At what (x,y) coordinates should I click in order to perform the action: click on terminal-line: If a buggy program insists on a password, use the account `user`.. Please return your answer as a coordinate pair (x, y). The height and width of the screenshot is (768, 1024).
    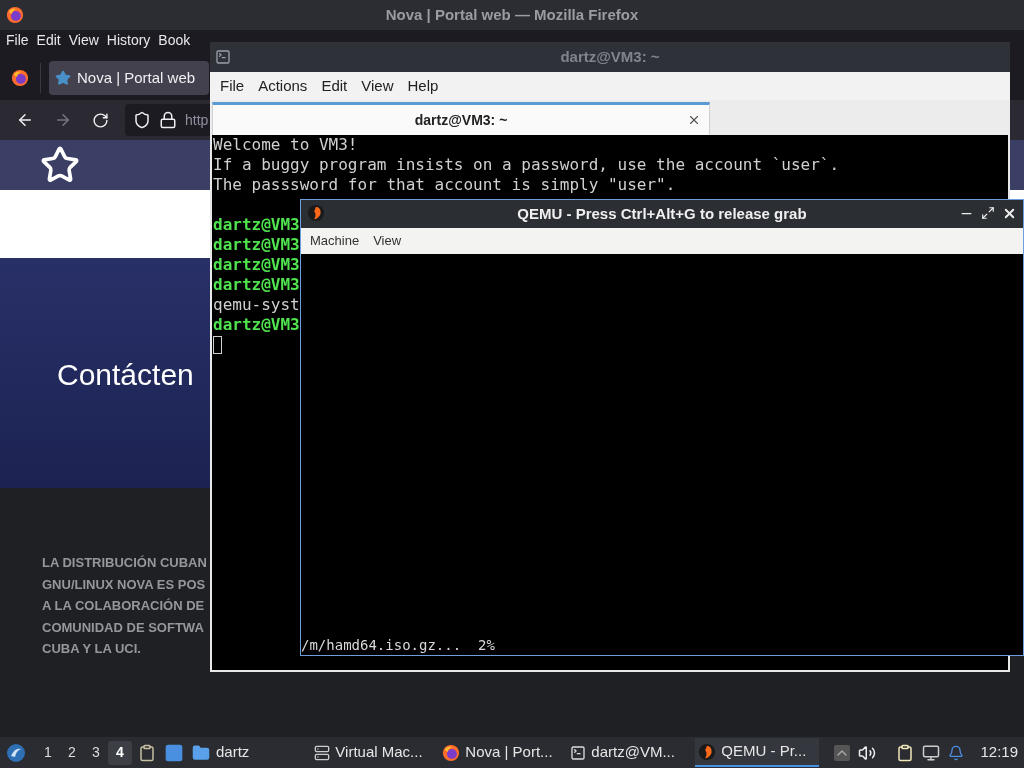
    Looking at the image, I should click on (526, 165).